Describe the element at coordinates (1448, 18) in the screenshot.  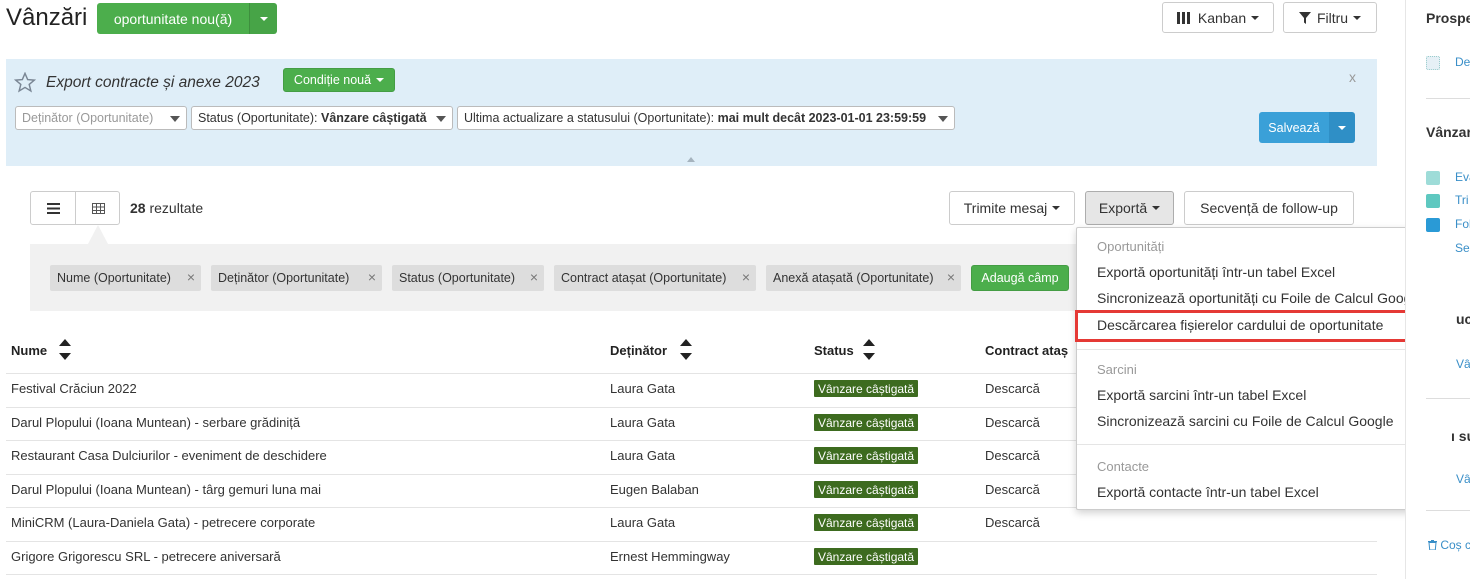
I see `sidebar-section-prospects: Prospe` at that location.